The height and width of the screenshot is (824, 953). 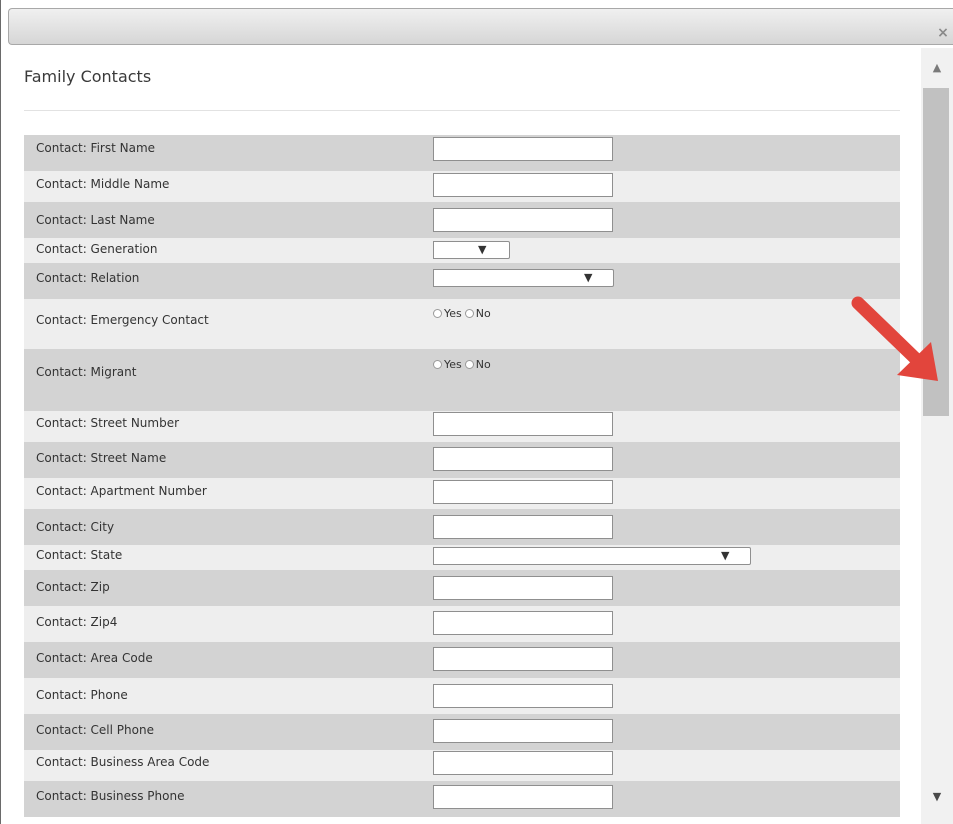 I want to click on field-label: Contact: Emergency Contact, so click(x=122, y=320).